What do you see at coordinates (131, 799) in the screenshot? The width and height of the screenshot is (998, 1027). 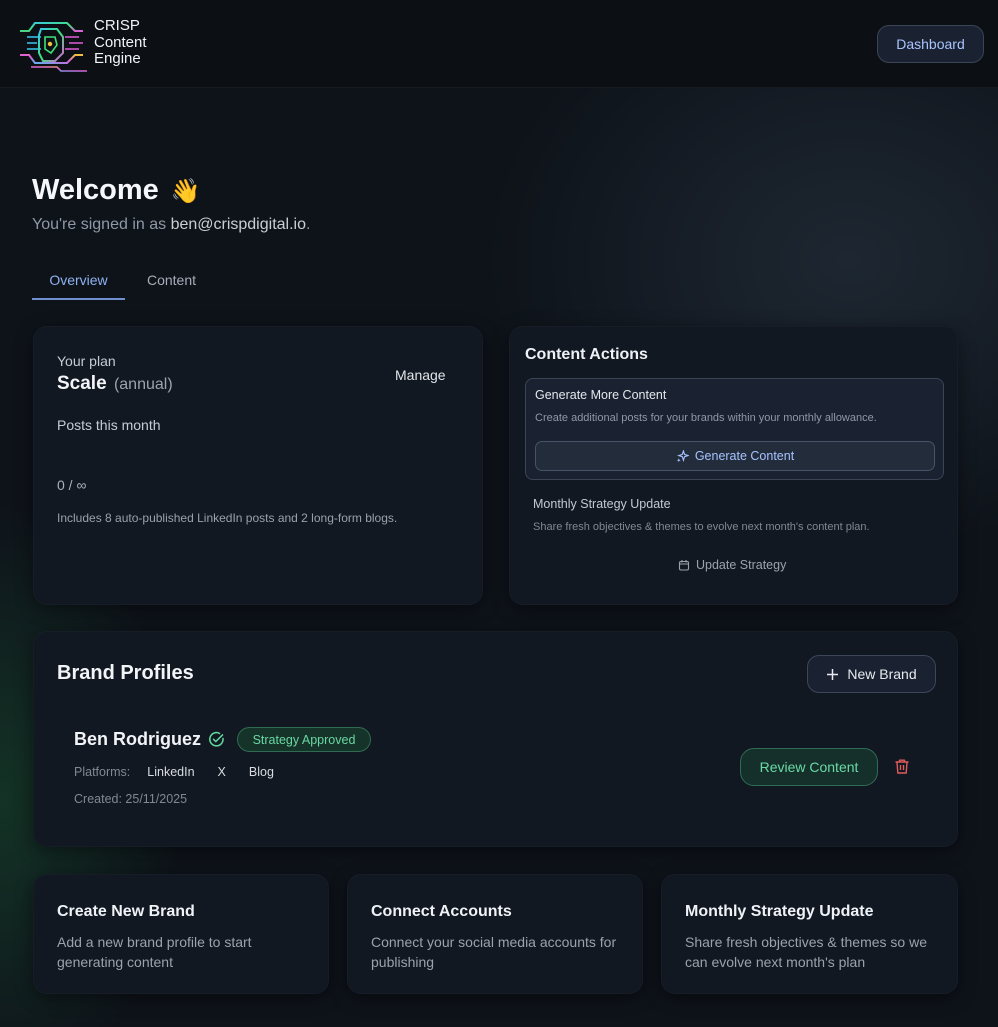 I see `brand-created-date: Created: 25/11/2025` at bounding box center [131, 799].